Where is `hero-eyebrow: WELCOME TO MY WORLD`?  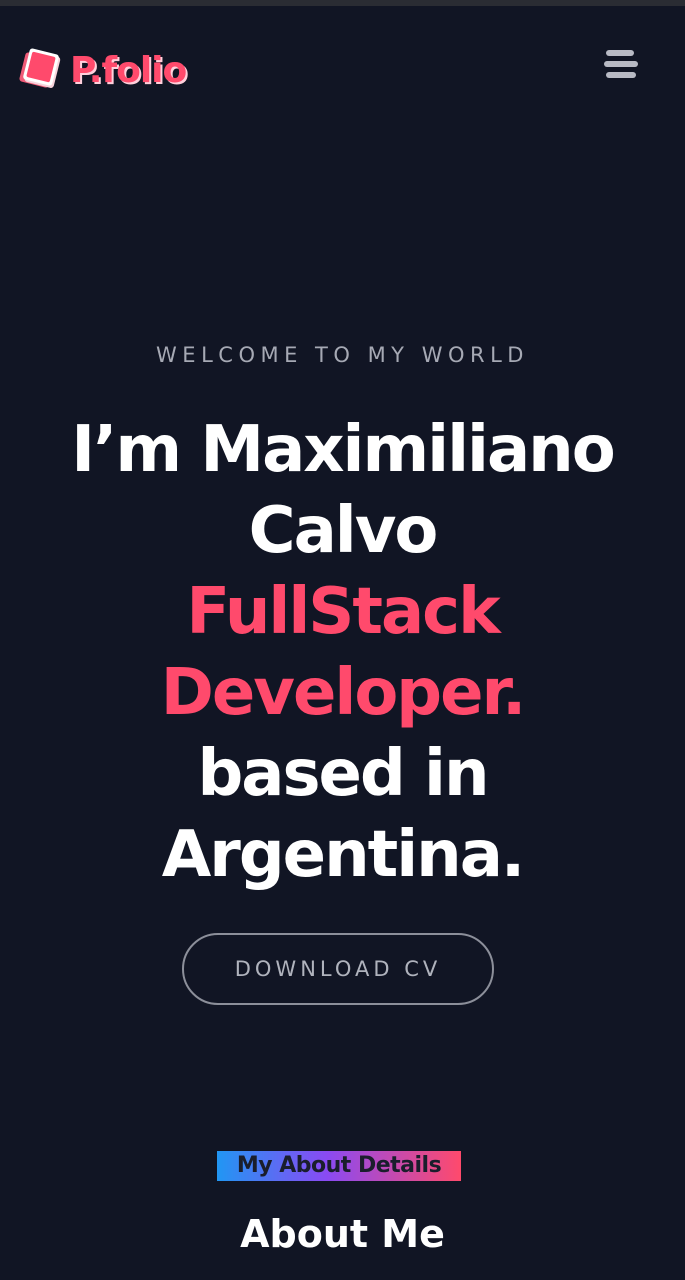
hero-eyebrow: WELCOME TO MY WORLD is located at coordinates (342, 355).